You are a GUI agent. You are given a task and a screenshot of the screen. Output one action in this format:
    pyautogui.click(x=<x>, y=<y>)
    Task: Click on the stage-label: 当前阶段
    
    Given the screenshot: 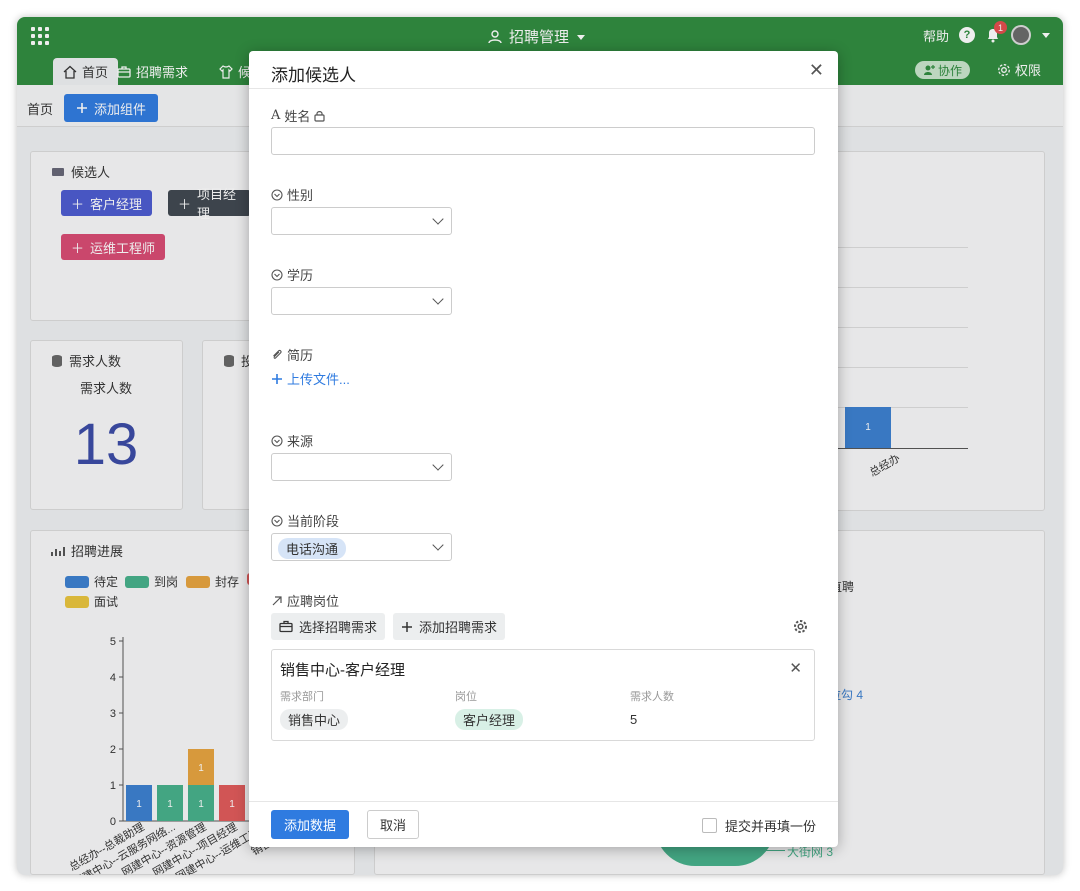 What is the action you would take?
    pyautogui.click(x=313, y=521)
    